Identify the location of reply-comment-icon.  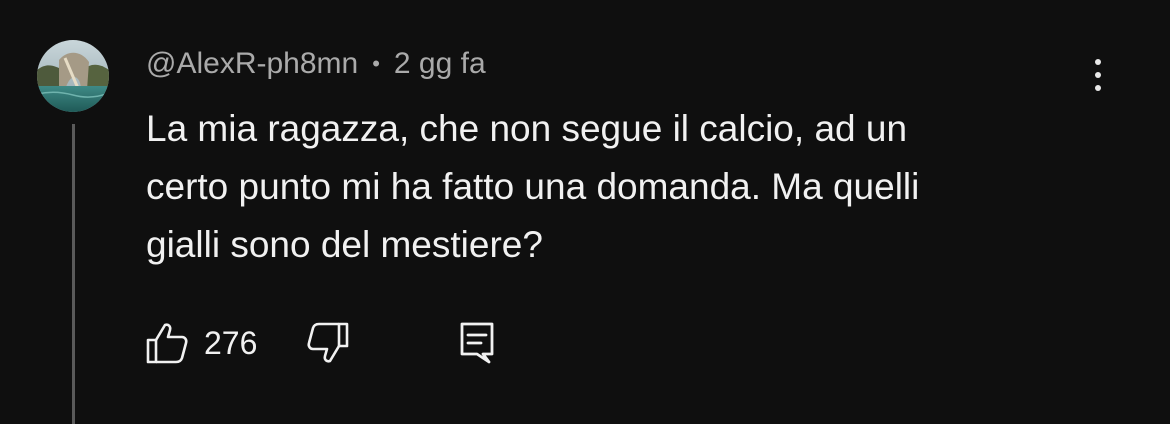
(477, 343).